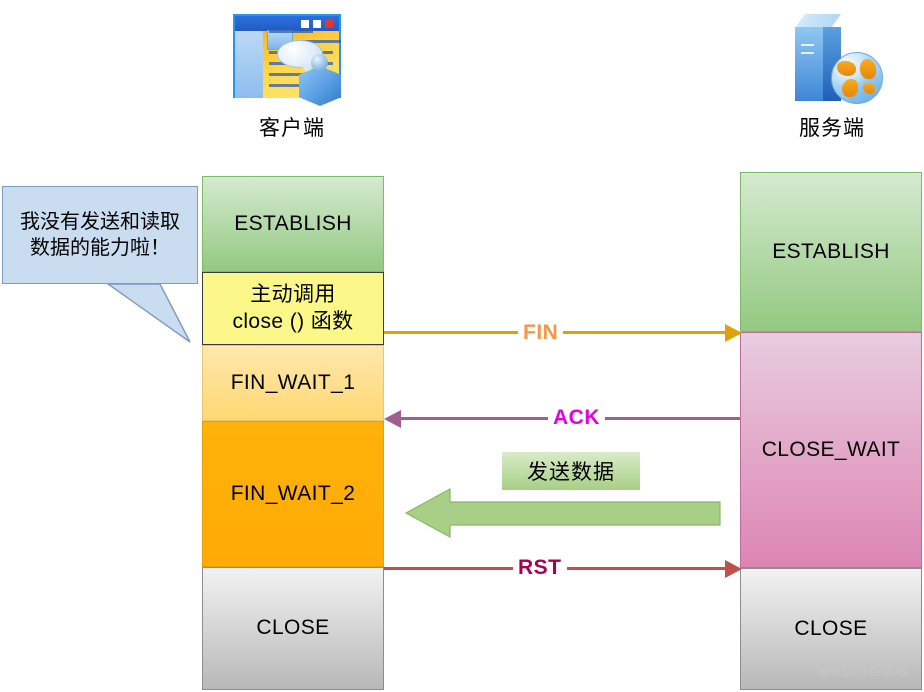  I want to click on client-state-close-label: CLOSE, so click(293, 628).